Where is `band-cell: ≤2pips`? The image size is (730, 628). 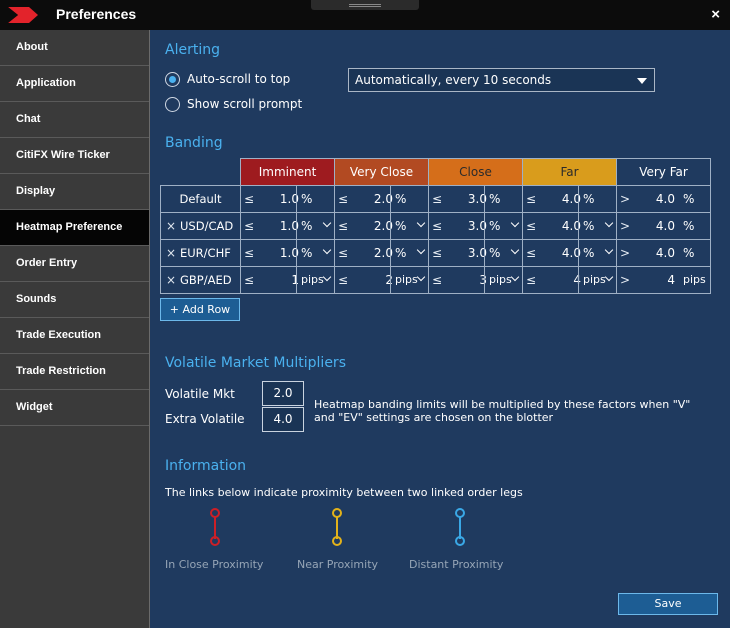 band-cell: ≤2pips is located at coordinates (381, 280).